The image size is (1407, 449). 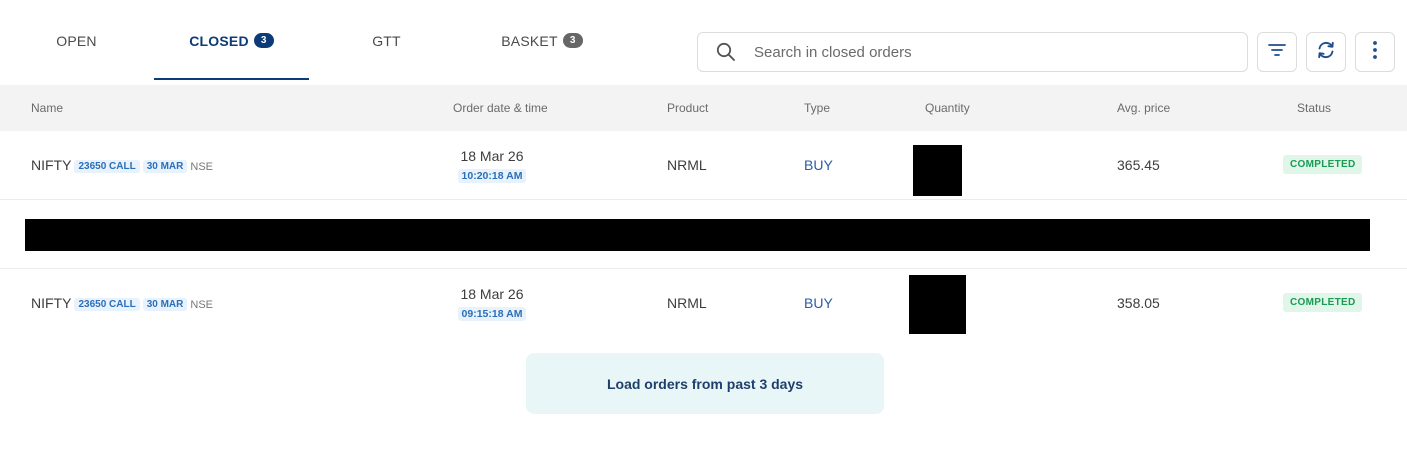 I want to click on col-product: Product, so click(x=687, y=108).